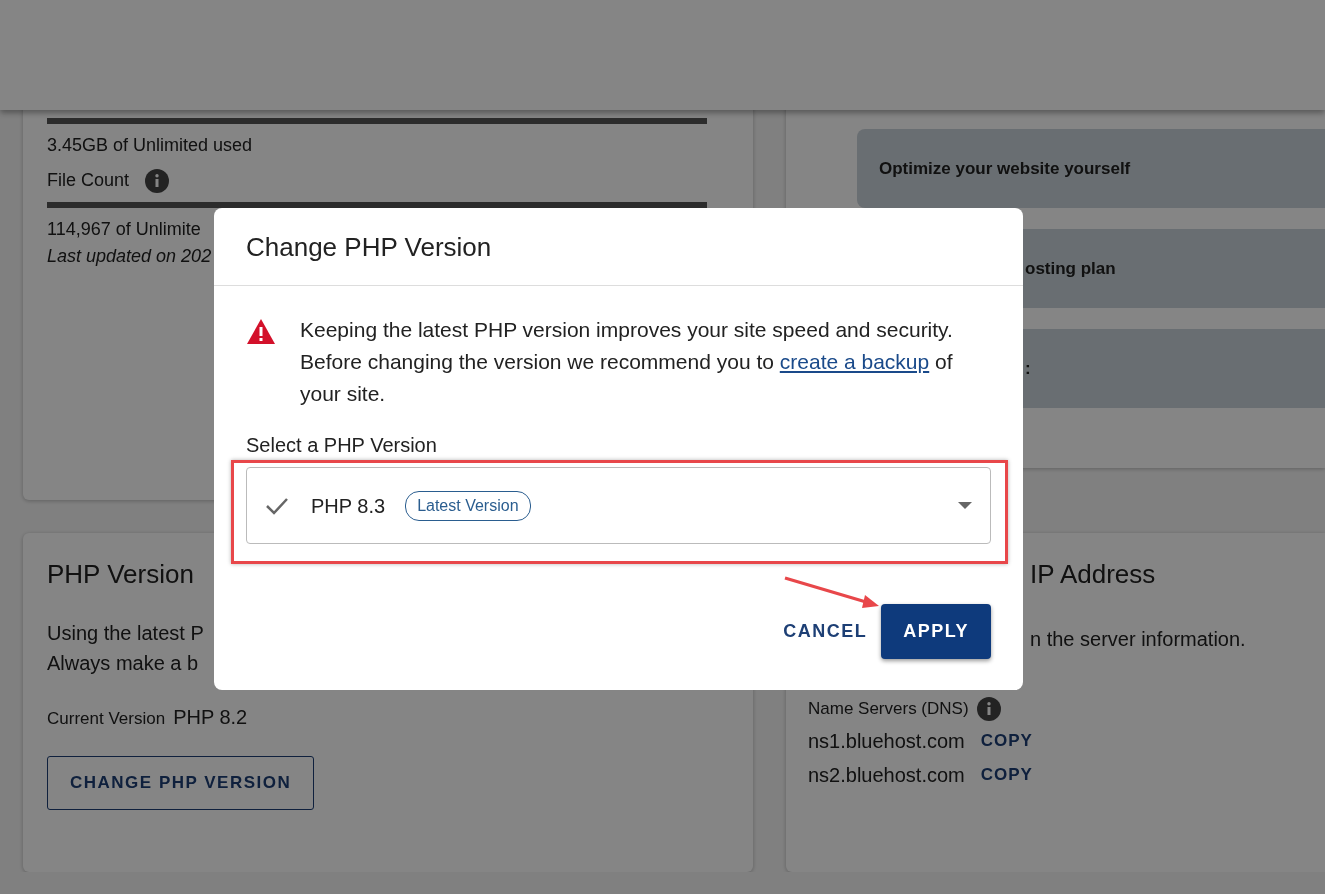  Describe the element at coordinates (854, 362) in the screenshot. I see `backup-link: create a backup` at that location.